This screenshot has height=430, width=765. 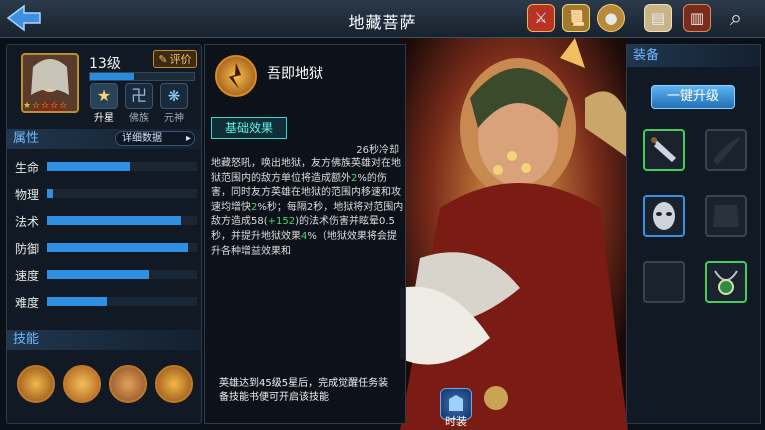 What do you see at coordinates (611, 18) in the screenshot?
I see `coin-icon: ●` at bounding box center [611, 18].